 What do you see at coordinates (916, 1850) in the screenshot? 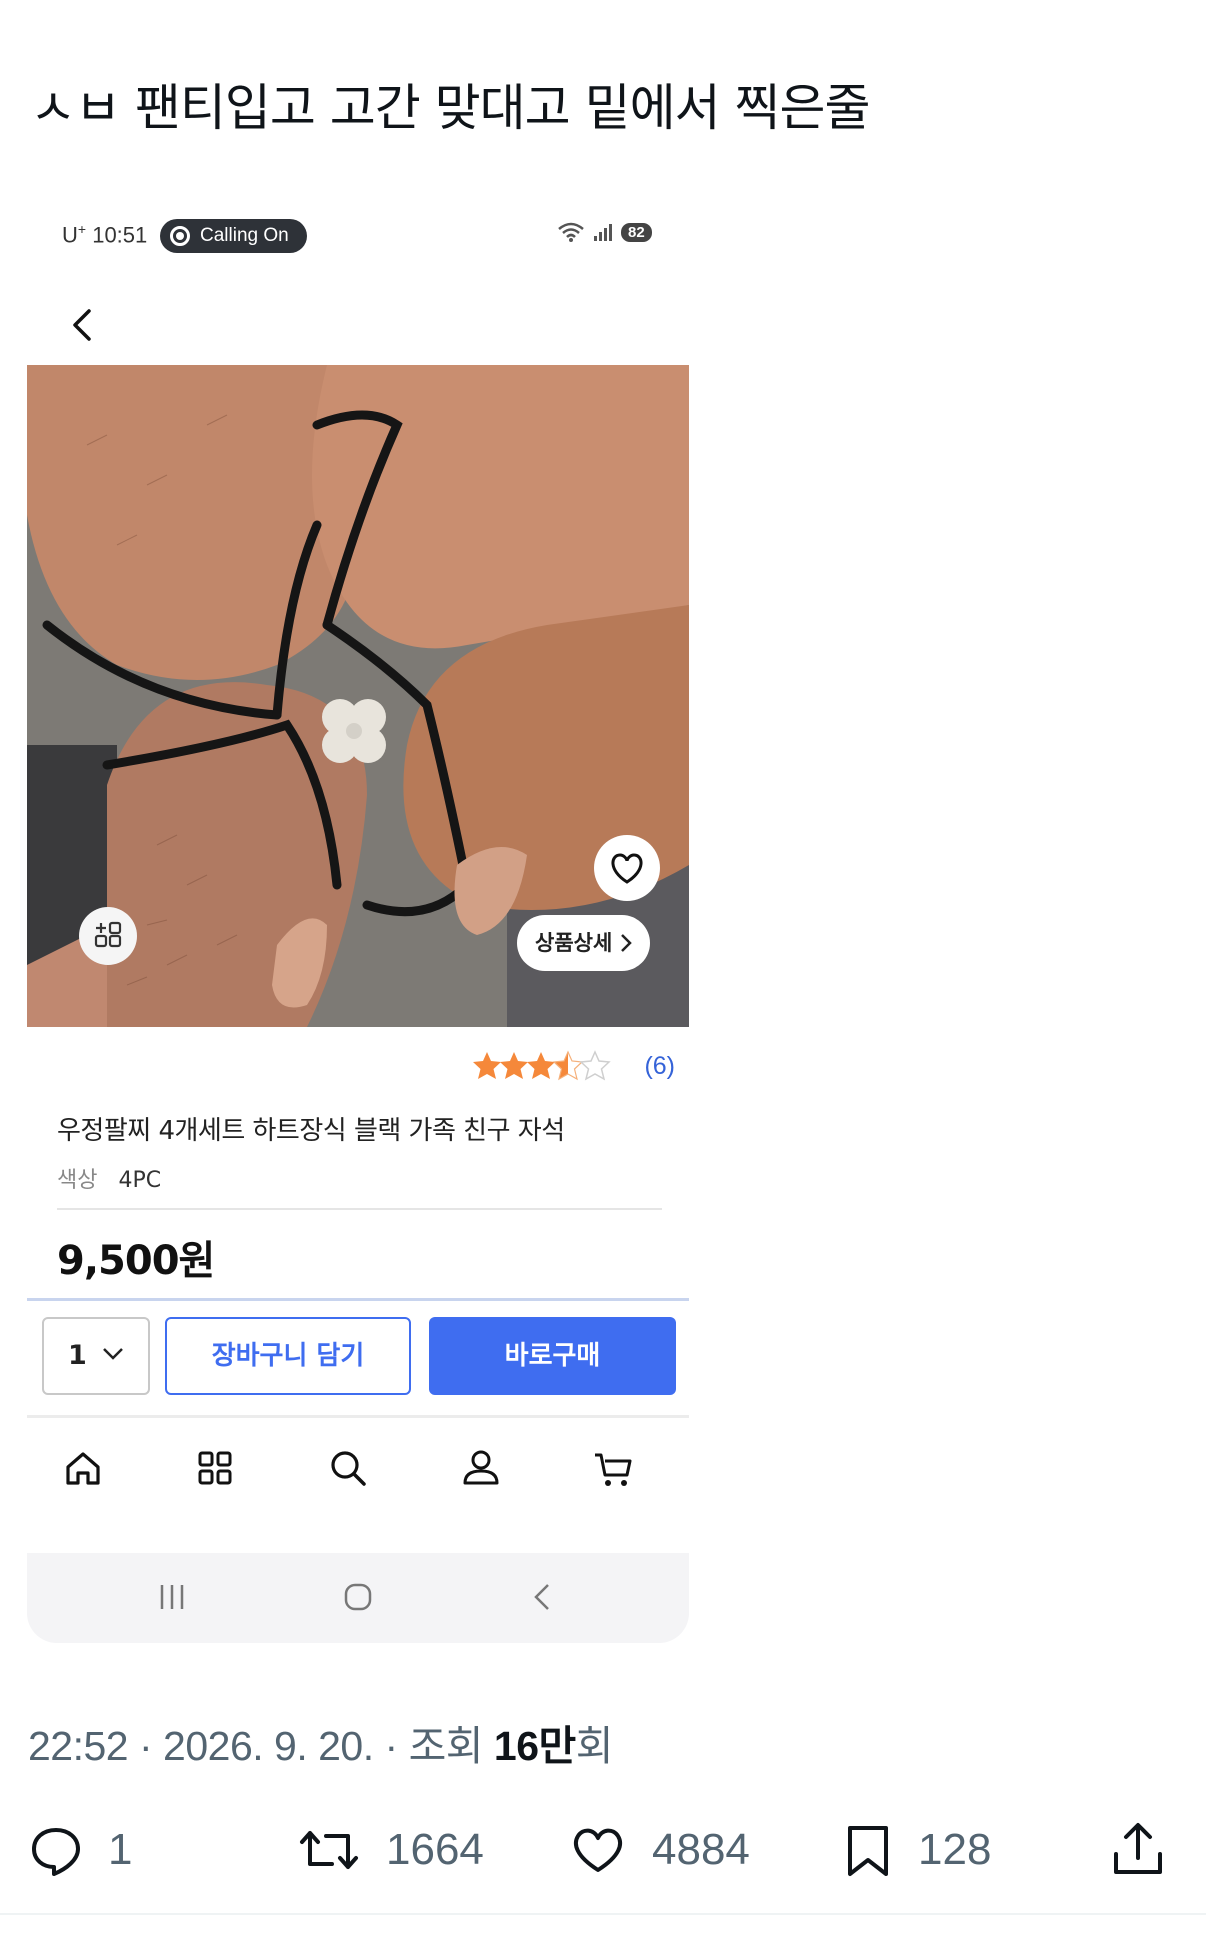
I see `bookmark-button: 128` at bounding box center [916, 1850].